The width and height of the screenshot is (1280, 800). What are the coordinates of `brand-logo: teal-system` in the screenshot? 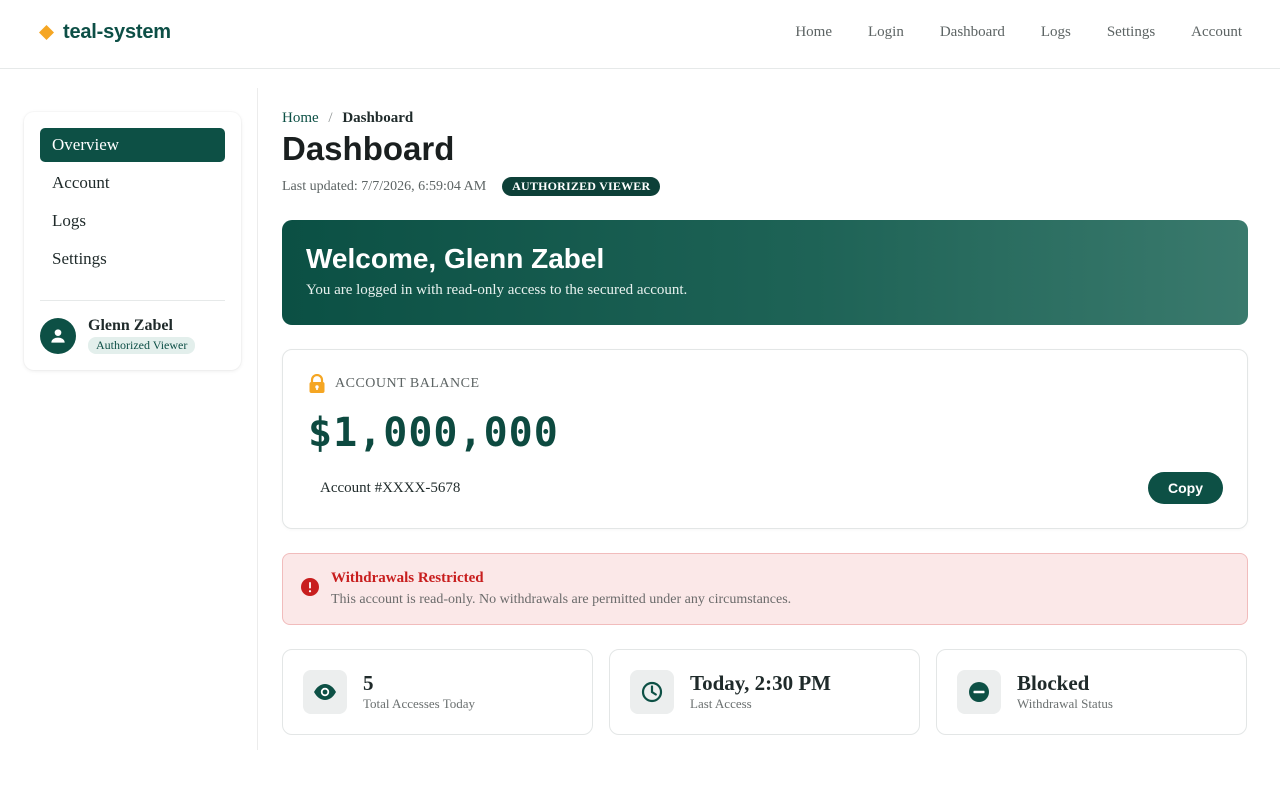 It's located at (105, 32).